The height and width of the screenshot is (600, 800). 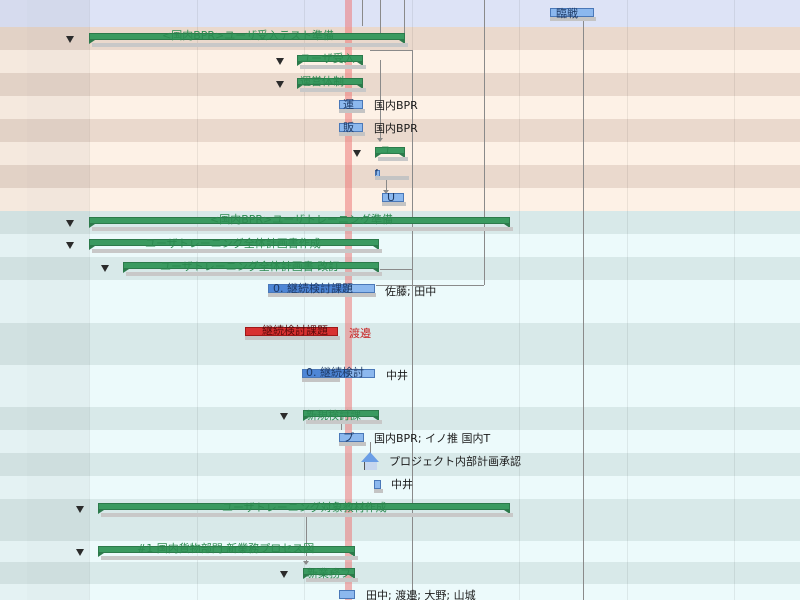 I want to click on task-label: 販, so click(x=348, y=127).